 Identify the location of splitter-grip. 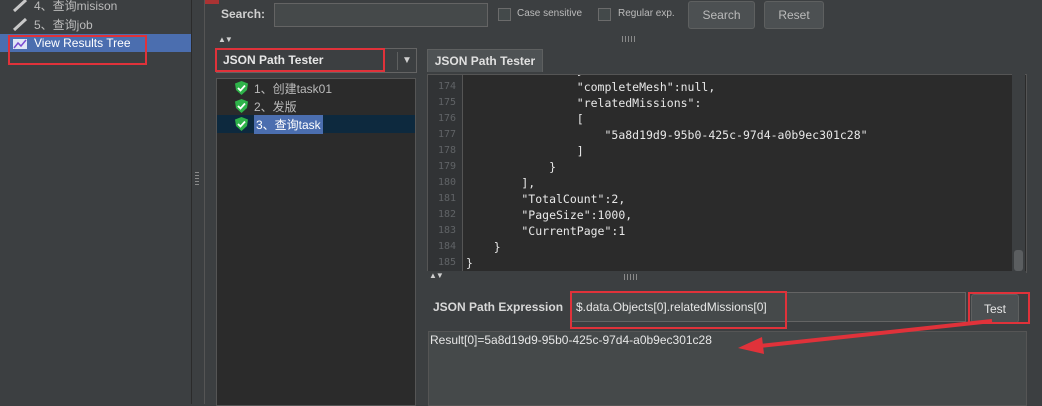
(631, 277).